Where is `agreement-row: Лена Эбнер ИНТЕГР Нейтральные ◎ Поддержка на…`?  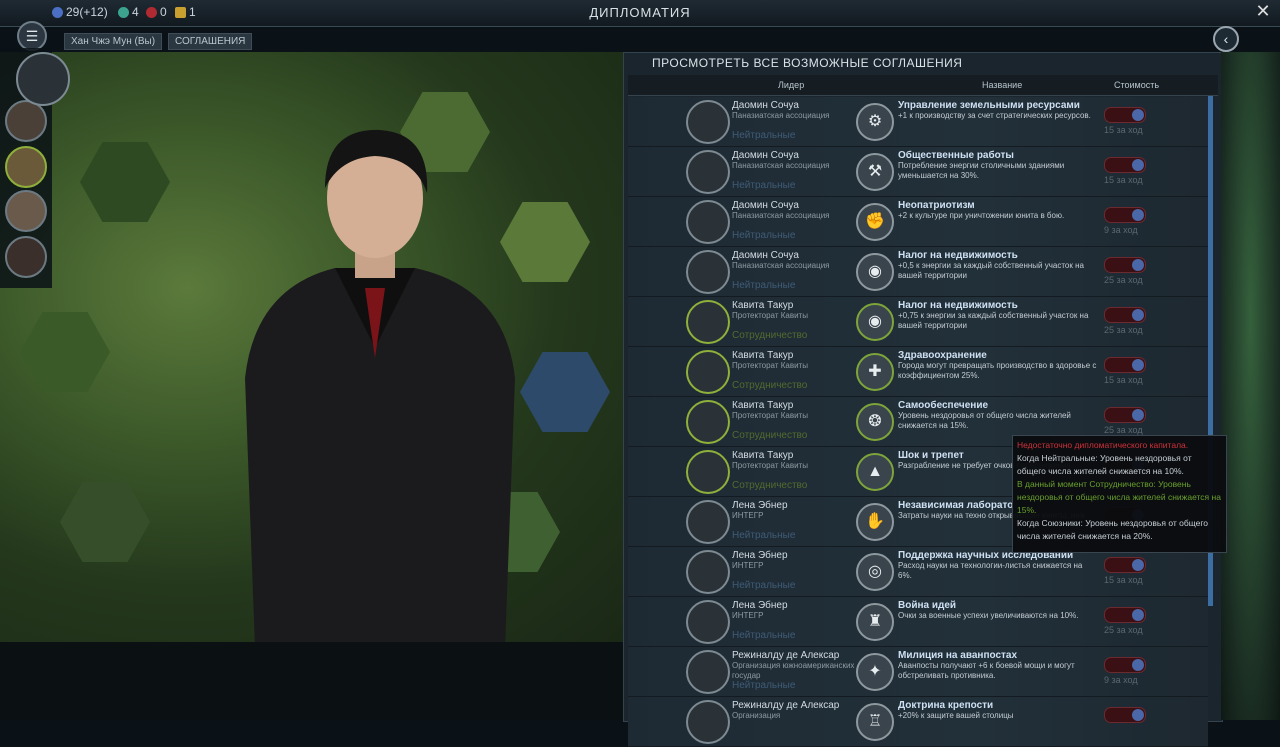
agreement-row: Лена Эбнер ИНТЕГР Нейтральные ◎ Поддержка на… is located at coordinates (918, 572).